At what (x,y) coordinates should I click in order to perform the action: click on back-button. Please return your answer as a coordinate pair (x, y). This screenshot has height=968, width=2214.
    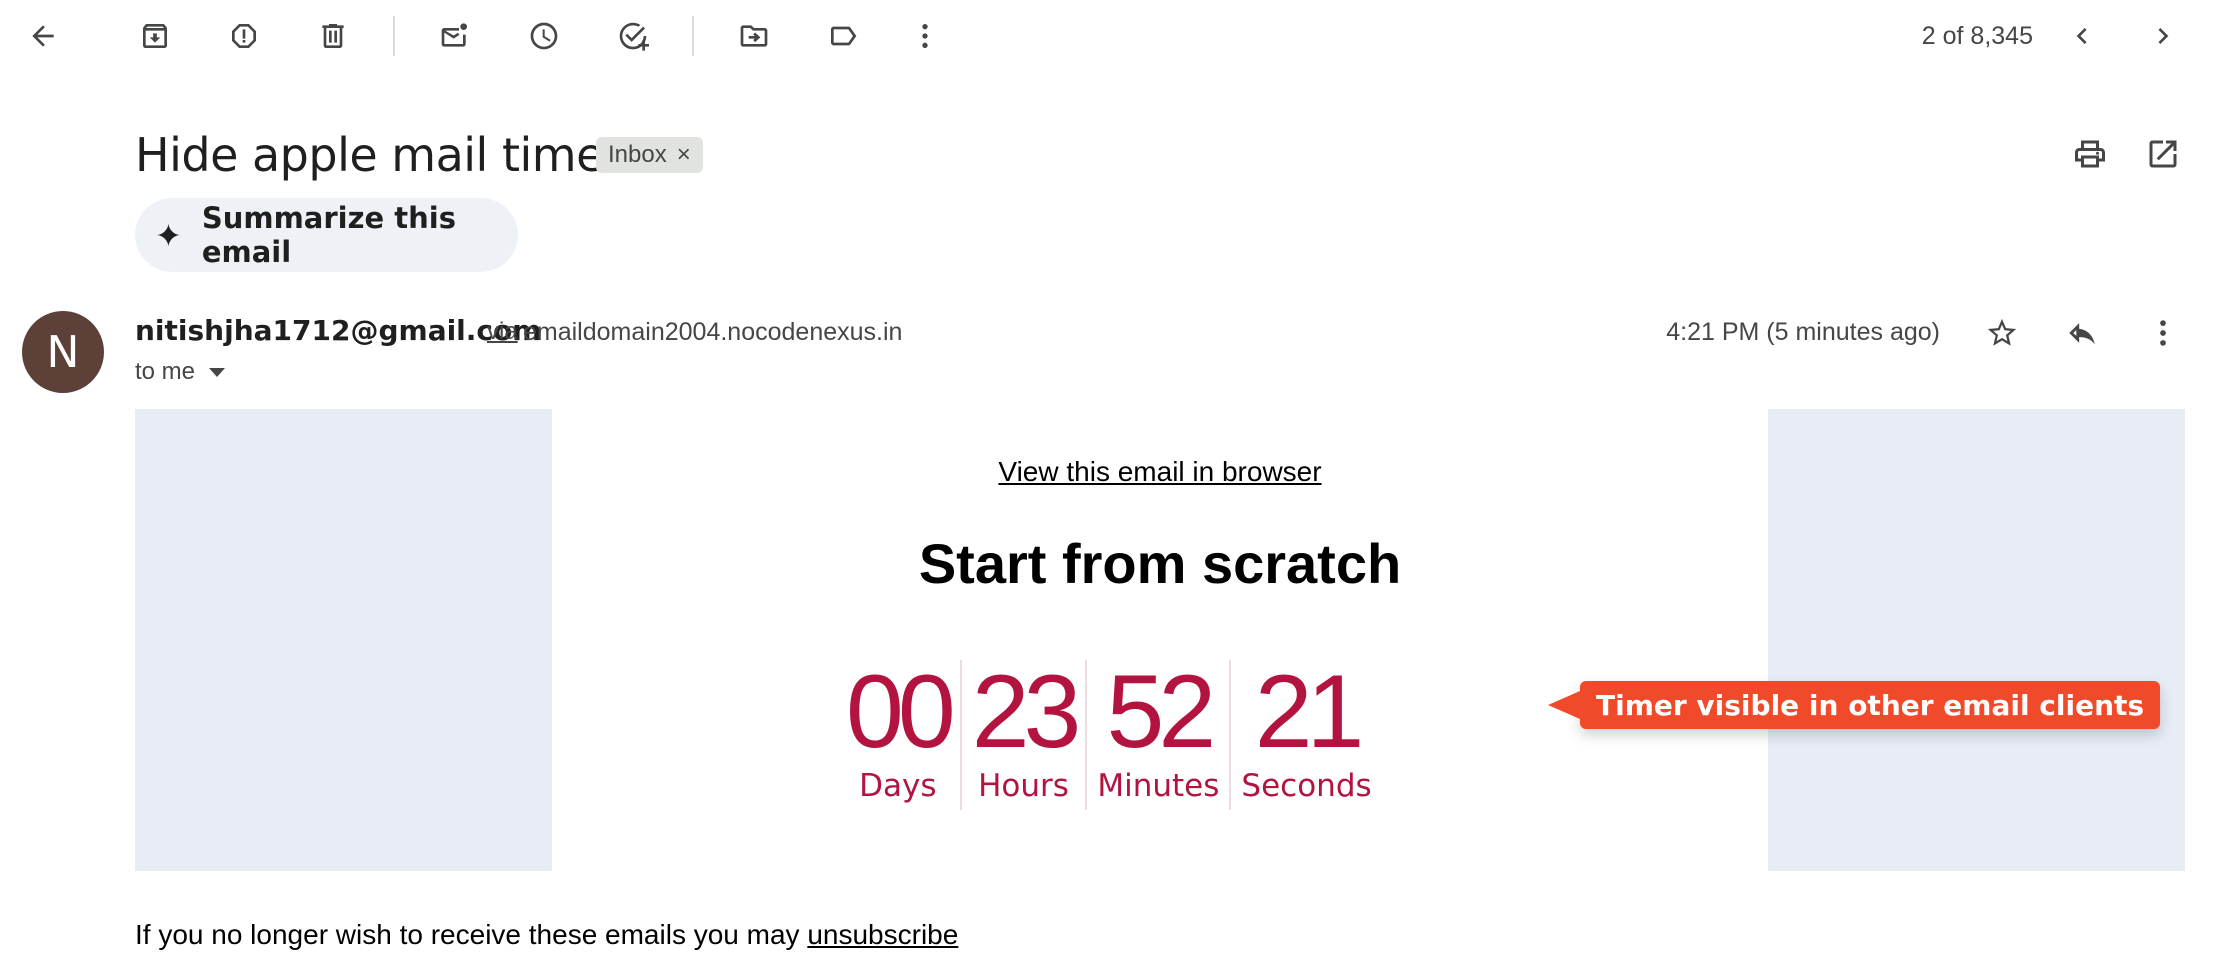
    Looking at the image, I should click on (43, 36).